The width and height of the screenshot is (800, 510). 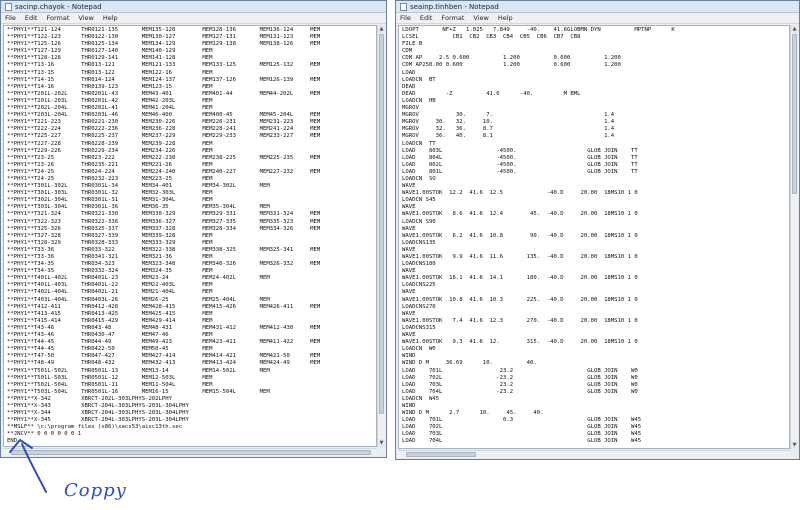 What do you see at coordinates (454, 6) in the screenshot?
I see `window-title: seainp.tinhben - Notepad` at bounding box center [454, 6].